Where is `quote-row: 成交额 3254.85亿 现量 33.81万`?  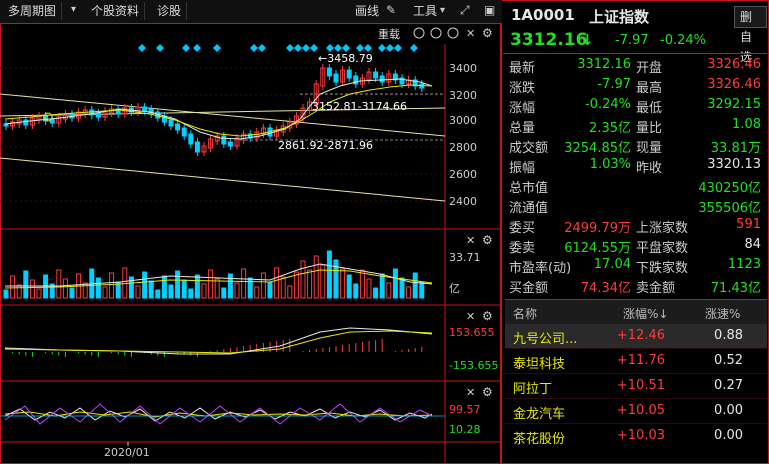 quote-row: 成交额 3254.85亿 现量 33.81万 is located at coordinates (635, 145).